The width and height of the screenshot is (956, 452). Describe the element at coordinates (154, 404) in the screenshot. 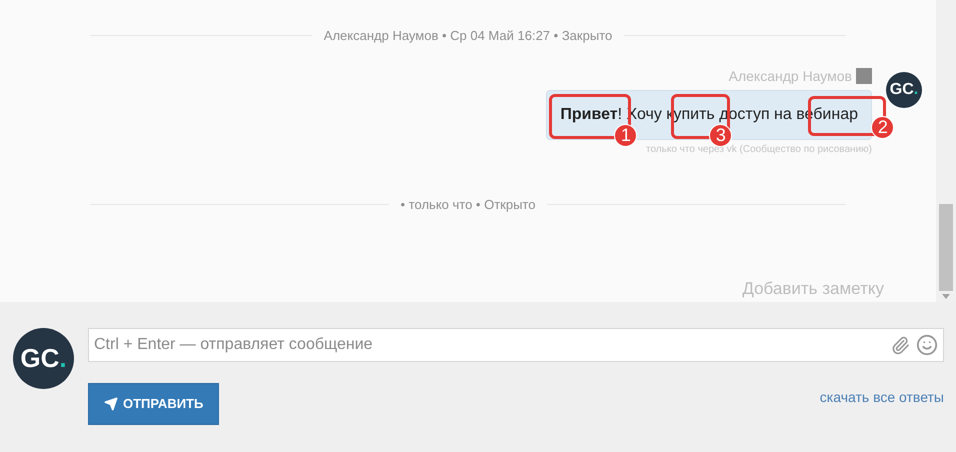

I see `send-button: ОТПРАВИТЬ` at that location.